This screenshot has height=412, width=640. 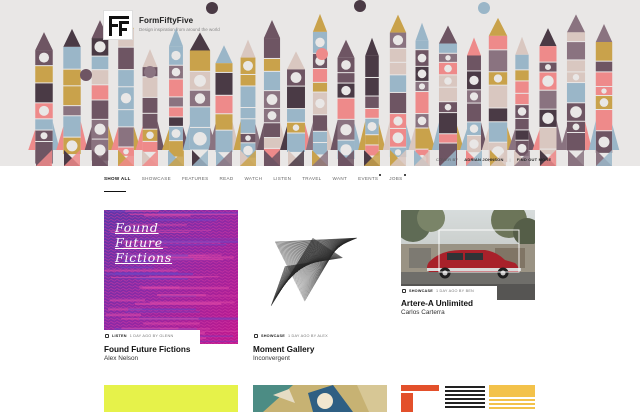 I want to click on art-line-1: Found, so click(x=137, y=227).